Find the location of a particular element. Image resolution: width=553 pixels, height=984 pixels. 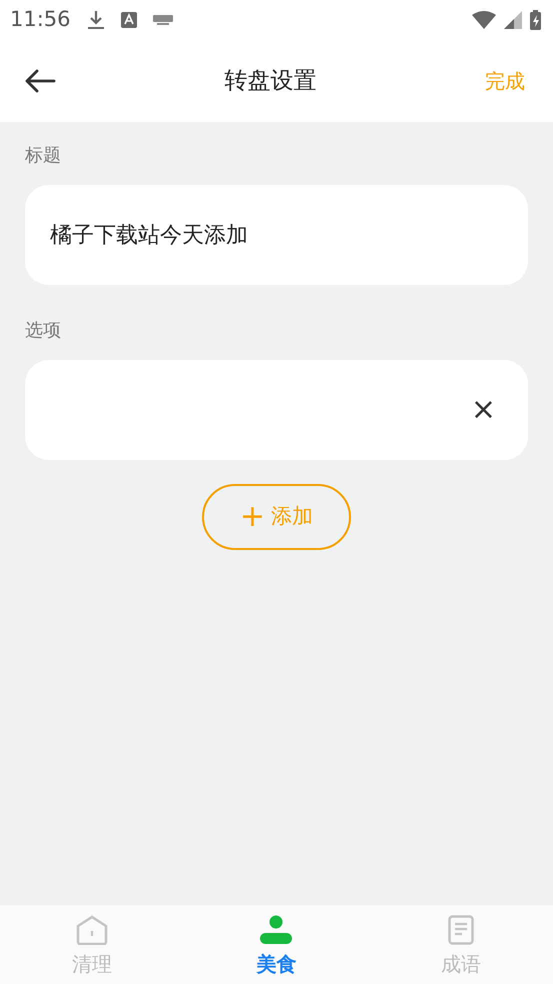

remove-button: × is located at coordinates (483, 410).